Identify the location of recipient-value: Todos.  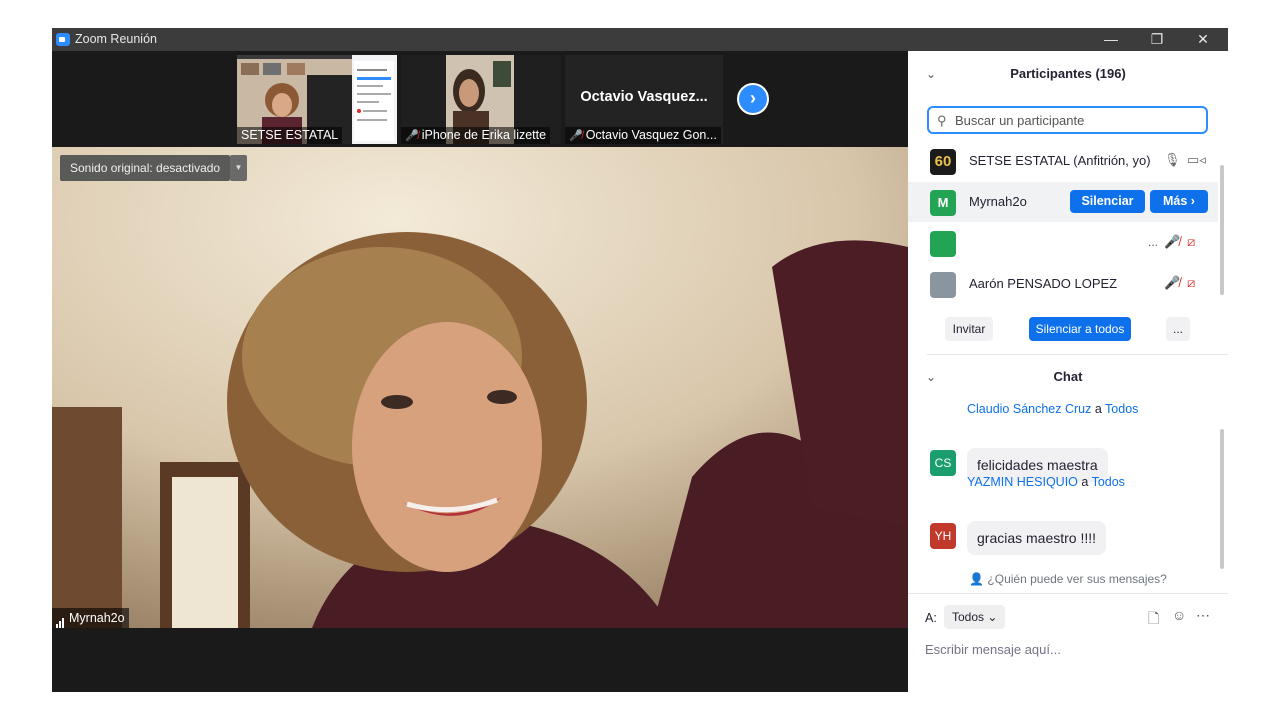
(968, 617).